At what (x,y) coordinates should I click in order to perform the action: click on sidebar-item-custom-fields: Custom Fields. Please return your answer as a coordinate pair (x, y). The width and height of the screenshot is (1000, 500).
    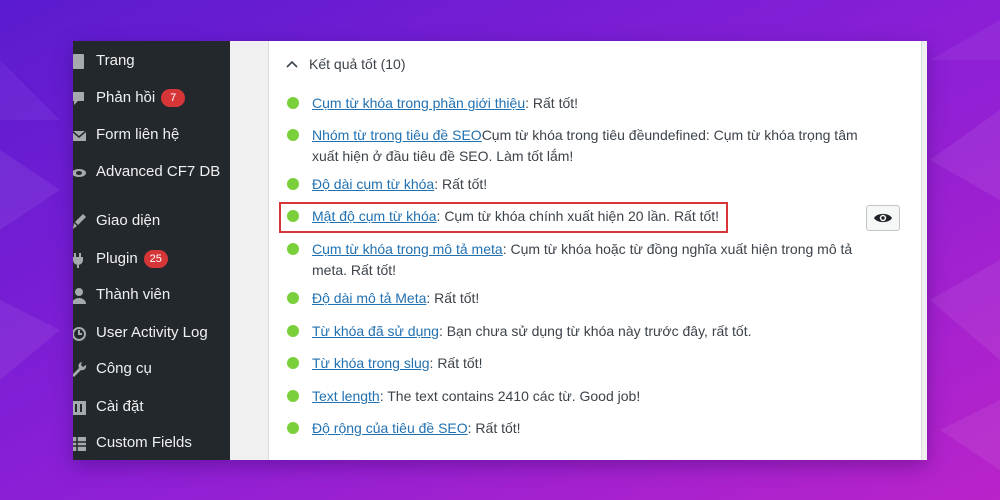
    Looking at the image, I should click on (151, 444).